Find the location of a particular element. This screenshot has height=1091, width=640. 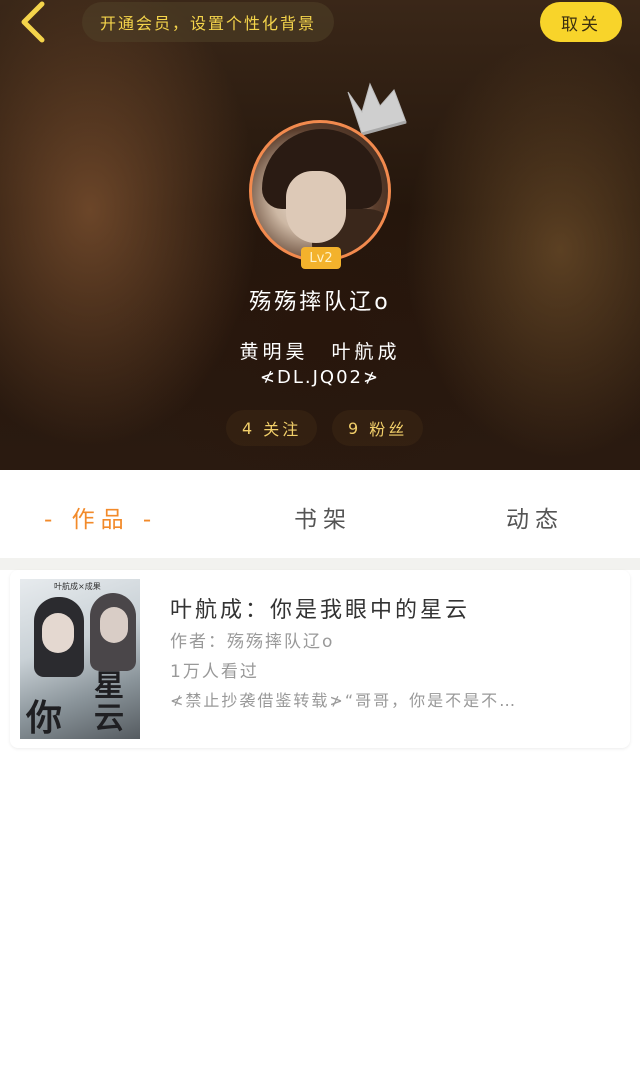

vip-banner-text: 开通会员，设置个性化背景 is located at coordinates (208, 23).